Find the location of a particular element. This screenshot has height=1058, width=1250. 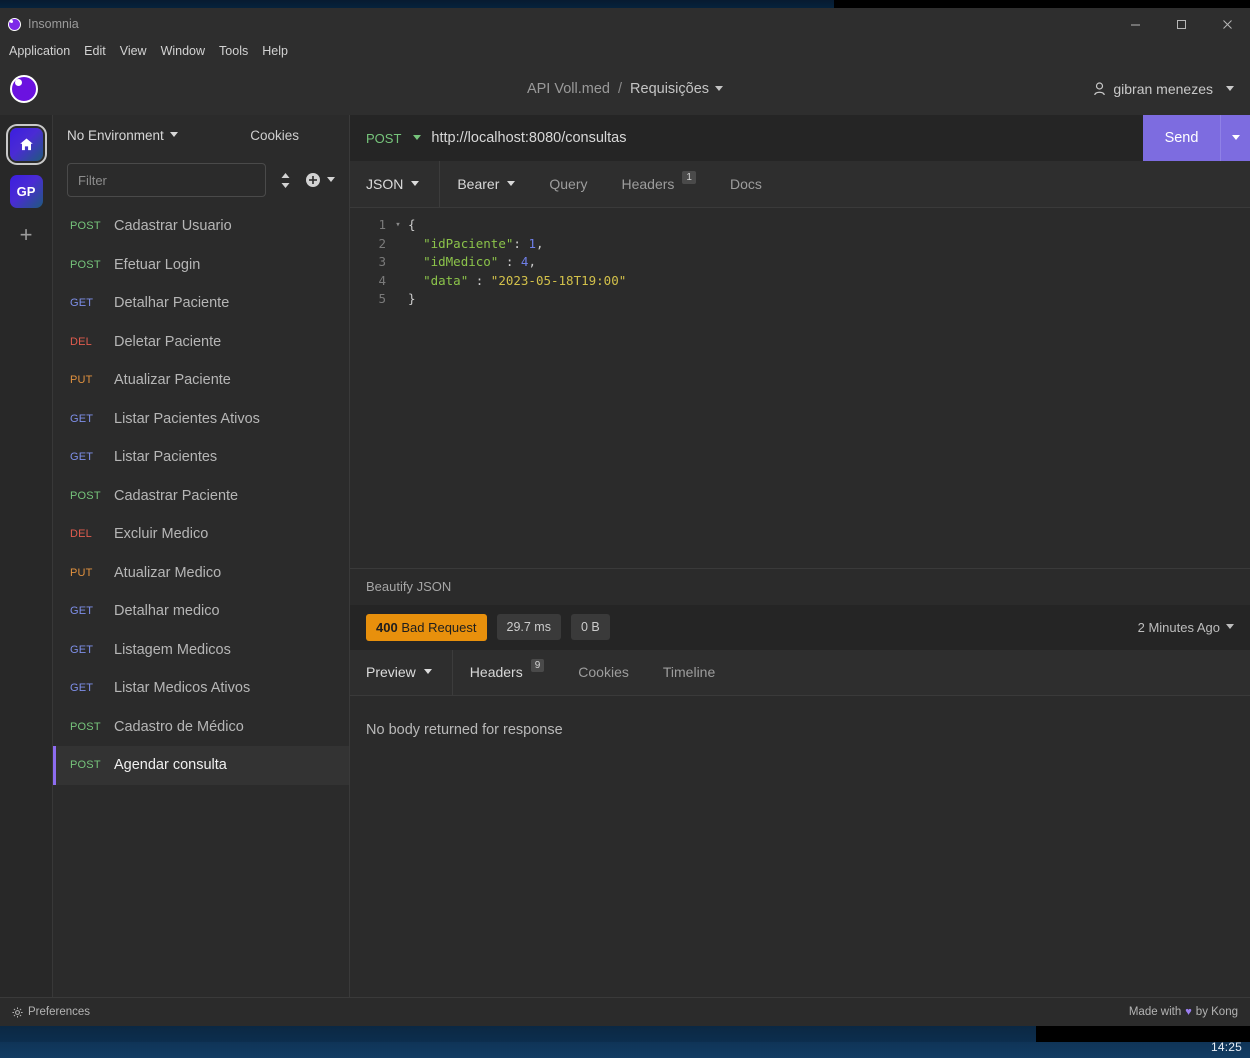

request-list-item: POST Agendar consulta is located at coordinates (201, 765).